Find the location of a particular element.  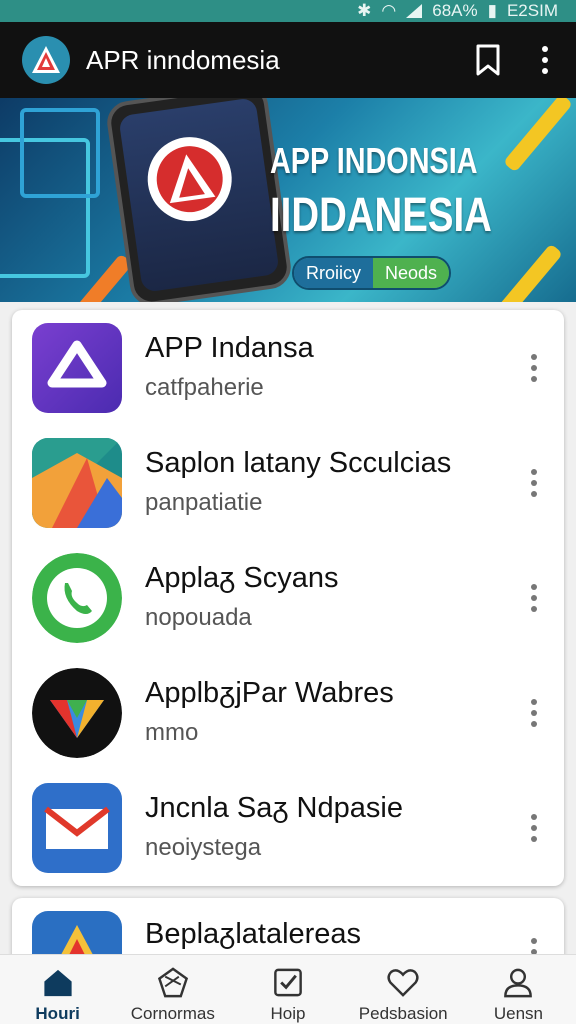

overflow-menu-icon is located at coordinates (545, 60).